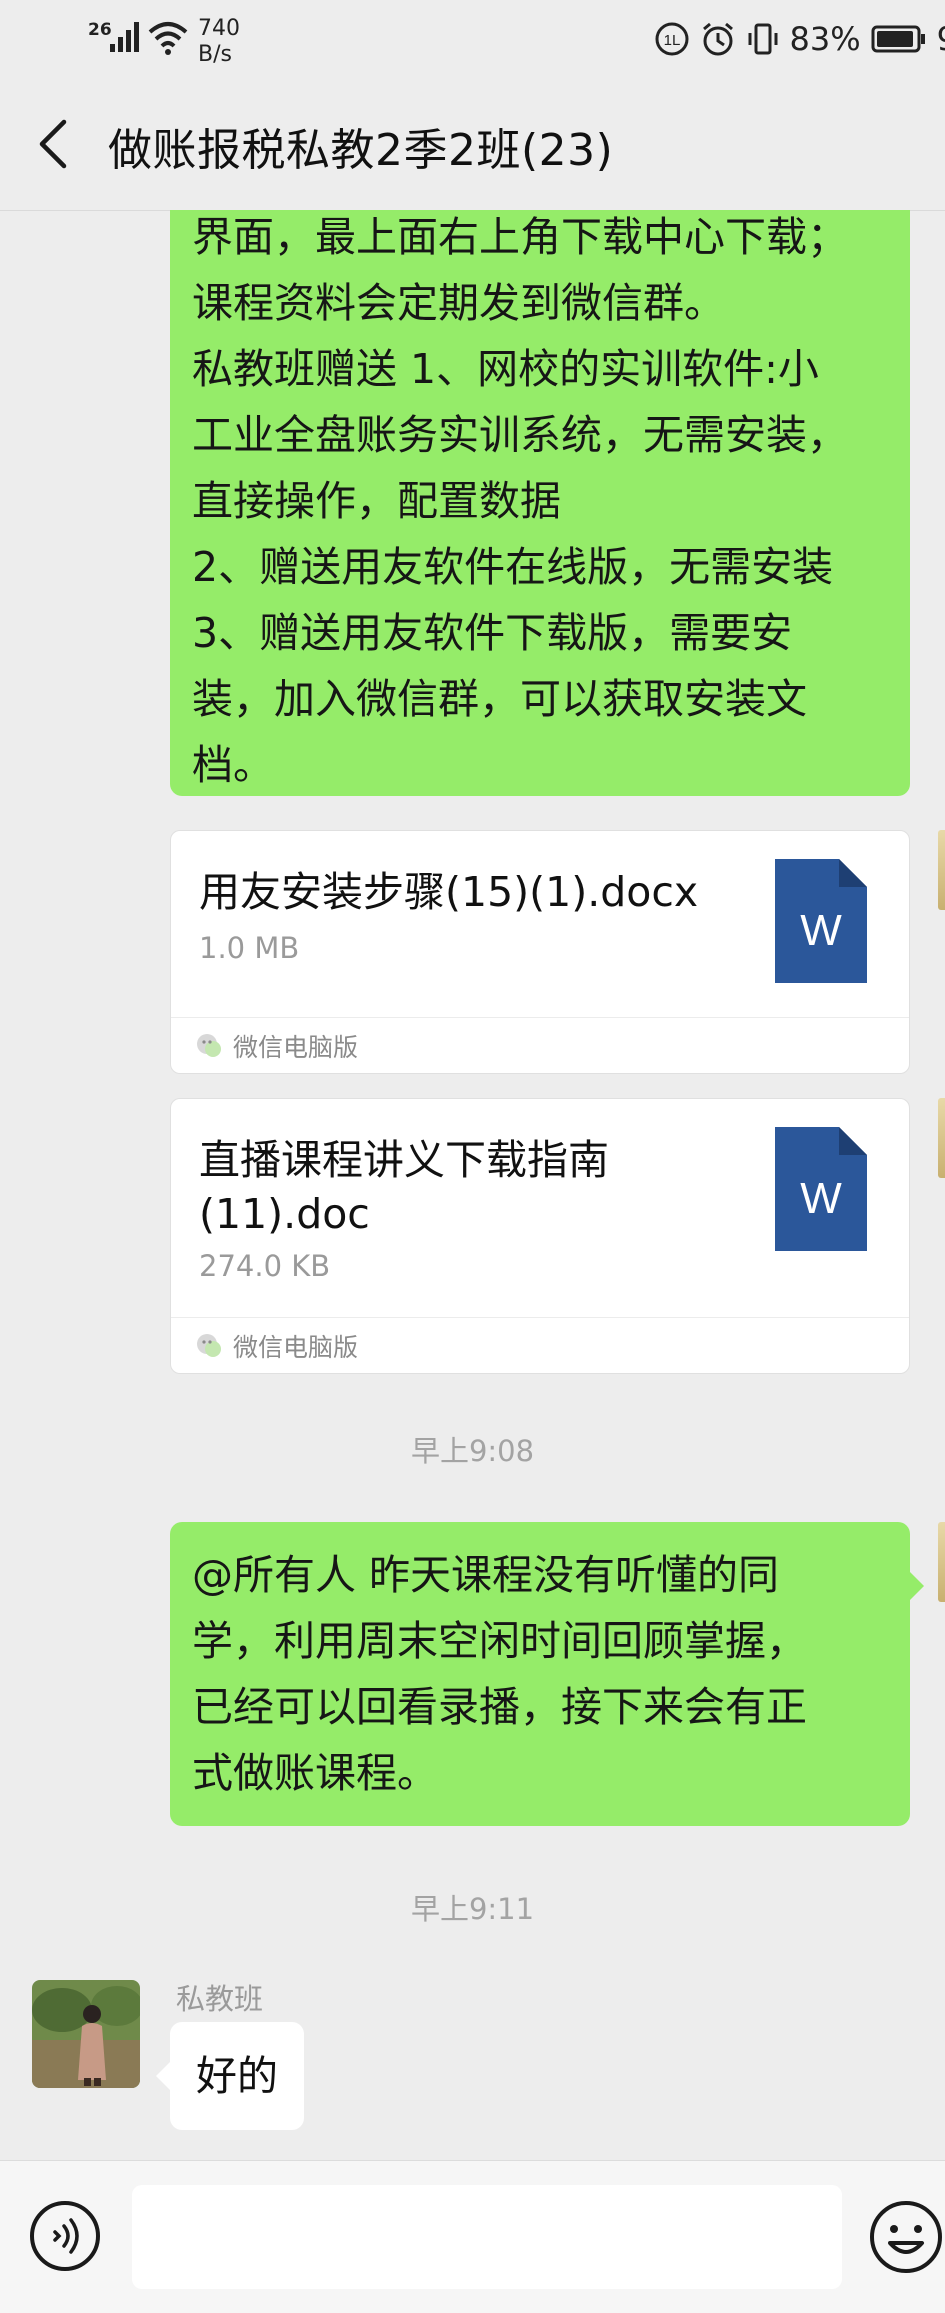 The height and width of the screenshot is (2313, 945). I want to click on file-name: 直播课程讲义下载指南(11).doc, so click(404, 1187).